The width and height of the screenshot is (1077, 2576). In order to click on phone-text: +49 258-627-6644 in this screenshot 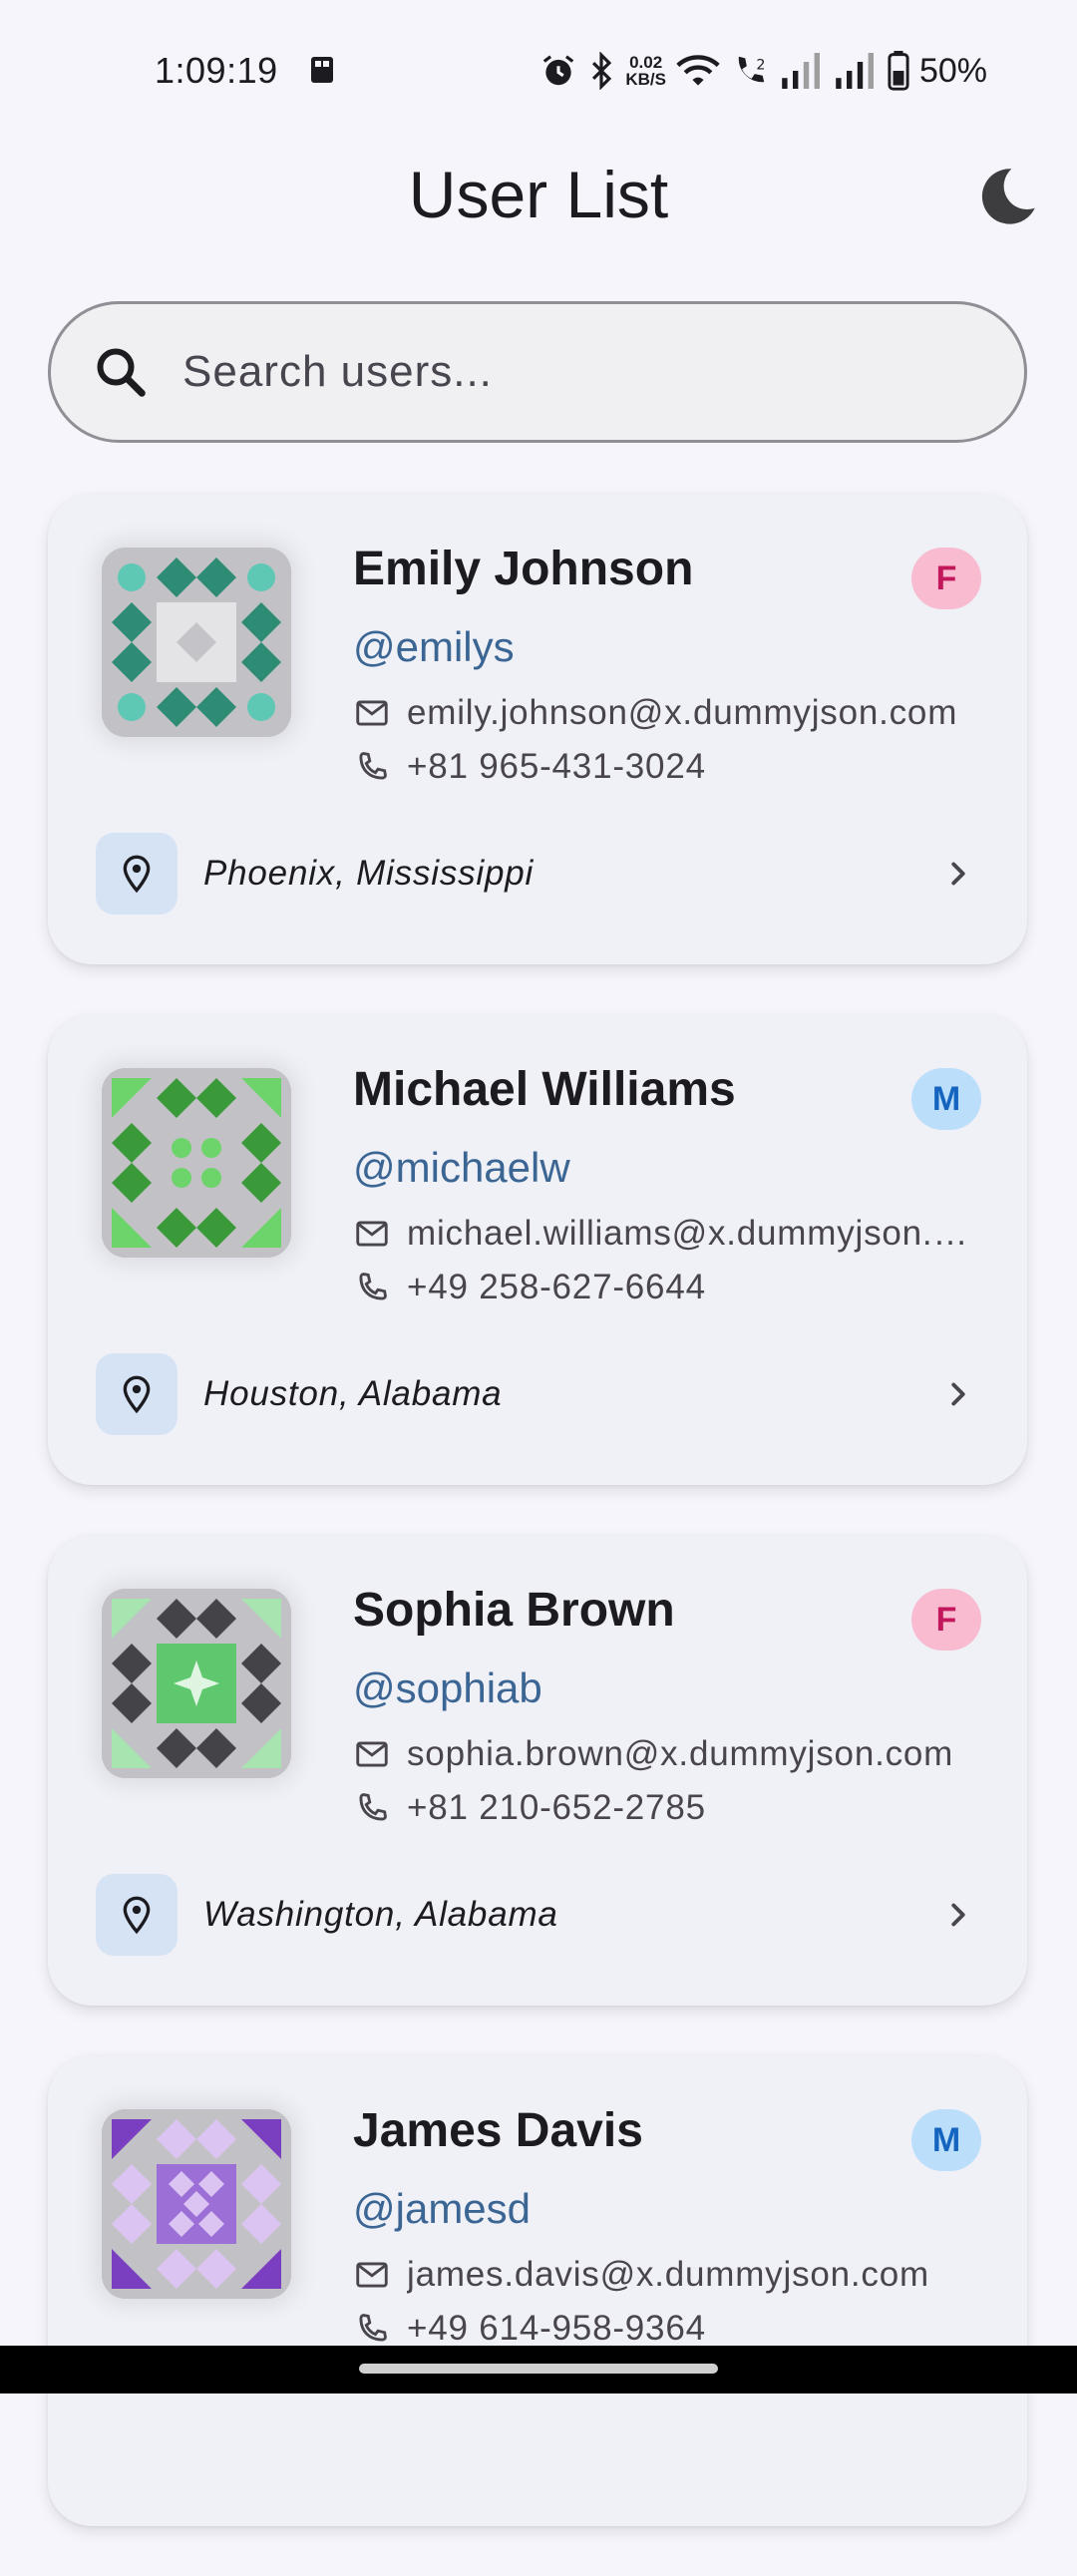, I will do `click(556, 1287)`.